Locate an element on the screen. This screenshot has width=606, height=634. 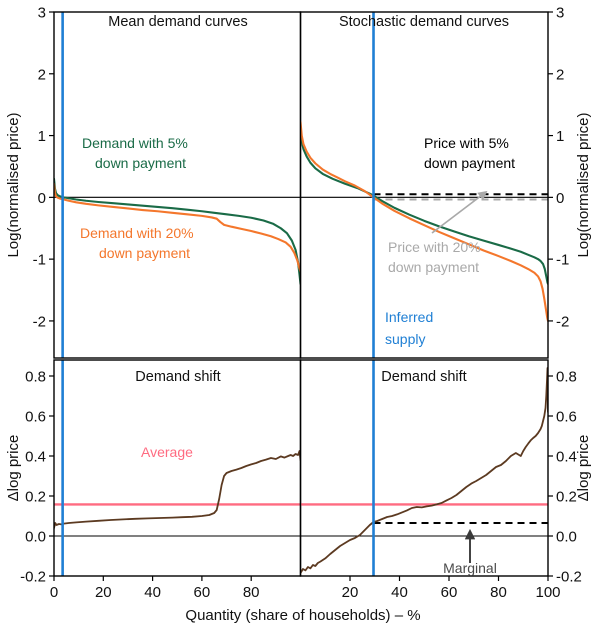
xtick-label-bottom-right-80: 80 is located at coordinates (498, 592).